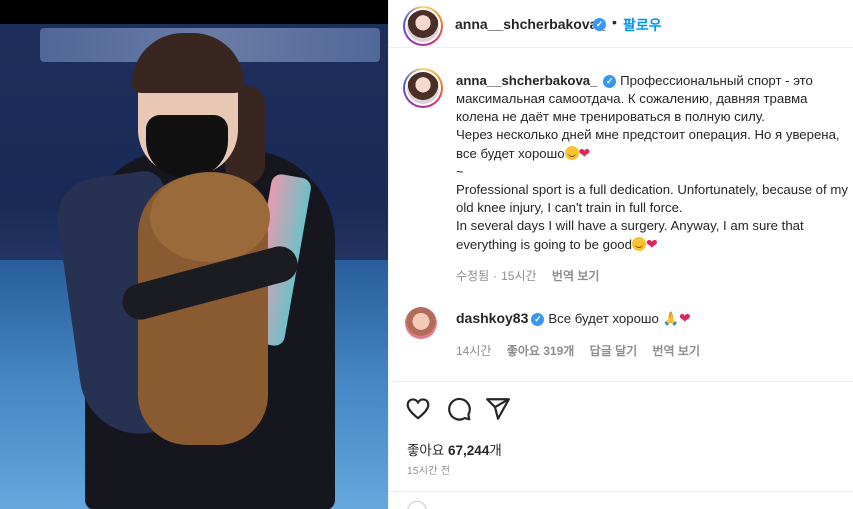  What do you see at coordinates (187, 146) in the screenshot?
I see `photo-face-mask` at bounding box center [187, 146].